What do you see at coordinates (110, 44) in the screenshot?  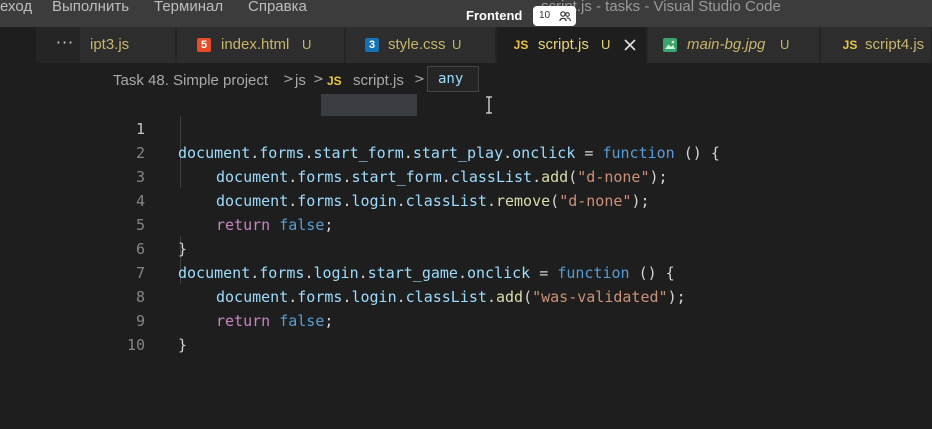 I see `tab-label: ipt3.js` at bounding box center [110, 44].